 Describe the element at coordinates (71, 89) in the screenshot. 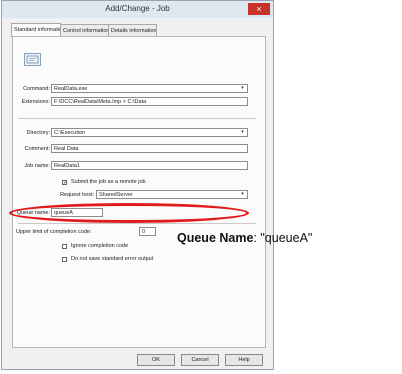

I see `command-value: RealData.exe` at that location.